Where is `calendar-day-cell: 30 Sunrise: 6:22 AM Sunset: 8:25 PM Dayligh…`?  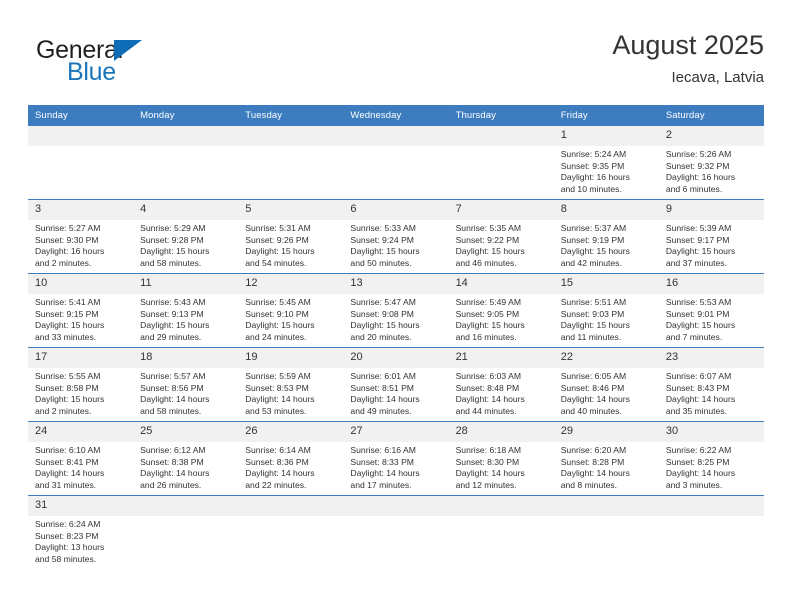
calendar-day-cell: 30 Sunrise: 6:22 AM Sunset: 8:25 PM Dayligh… is located at coordinates (711, 458).